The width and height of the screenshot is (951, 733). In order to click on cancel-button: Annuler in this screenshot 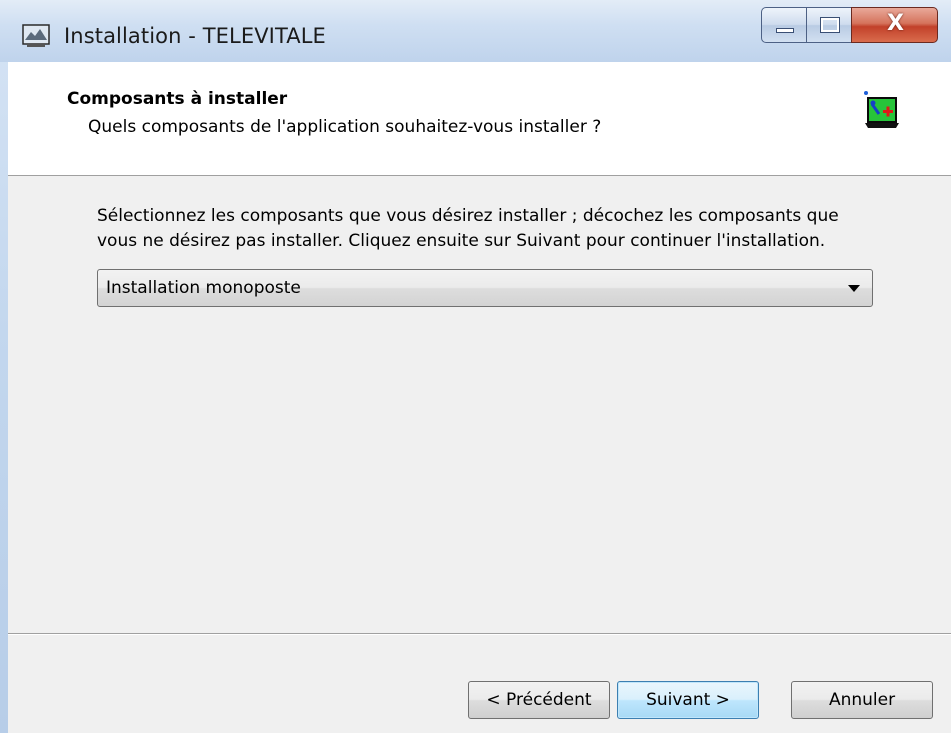, I will do `click(862, 700)`.